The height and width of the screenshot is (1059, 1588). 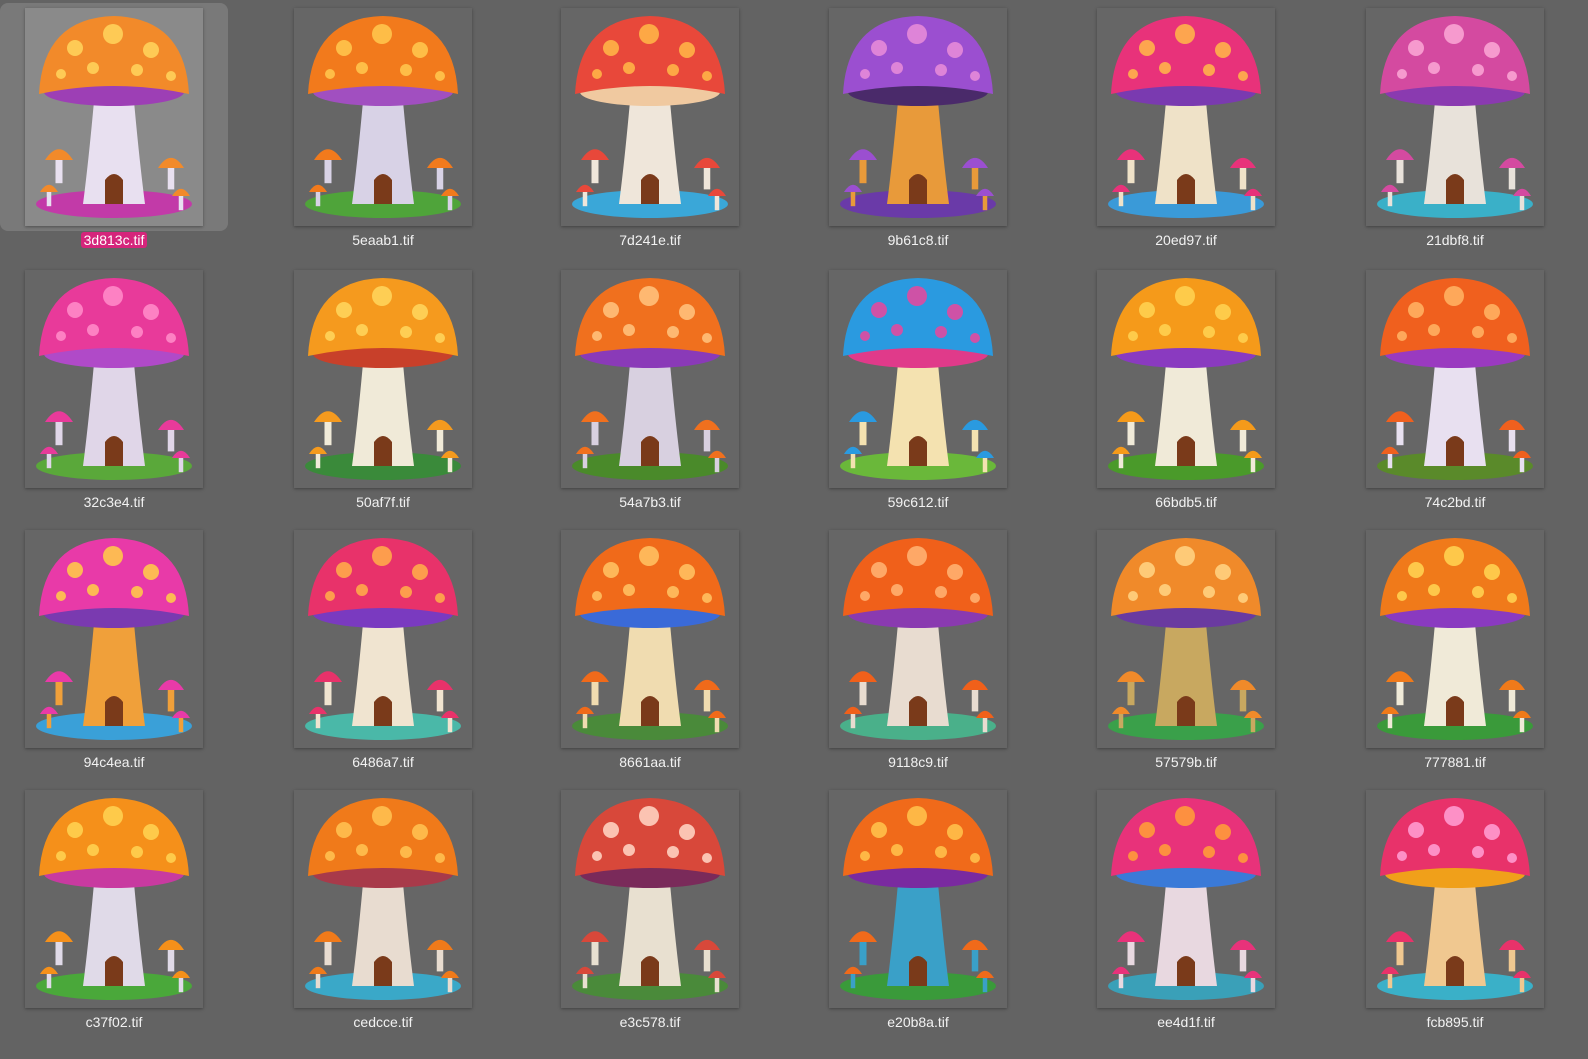 I want to click on file-name-text: 94c4ea.tif, so click(x=114, y=762).